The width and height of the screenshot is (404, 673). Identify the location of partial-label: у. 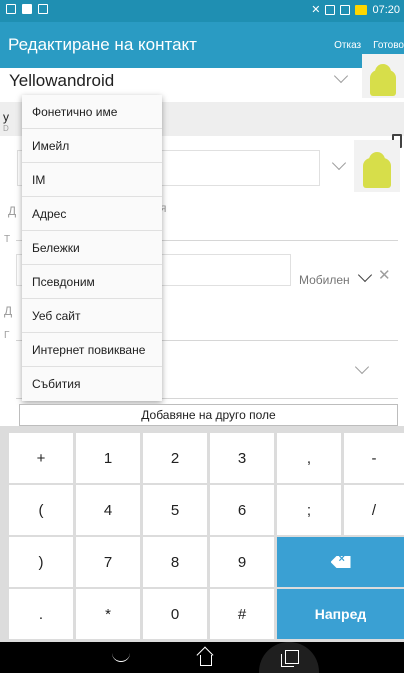
(6, 117).